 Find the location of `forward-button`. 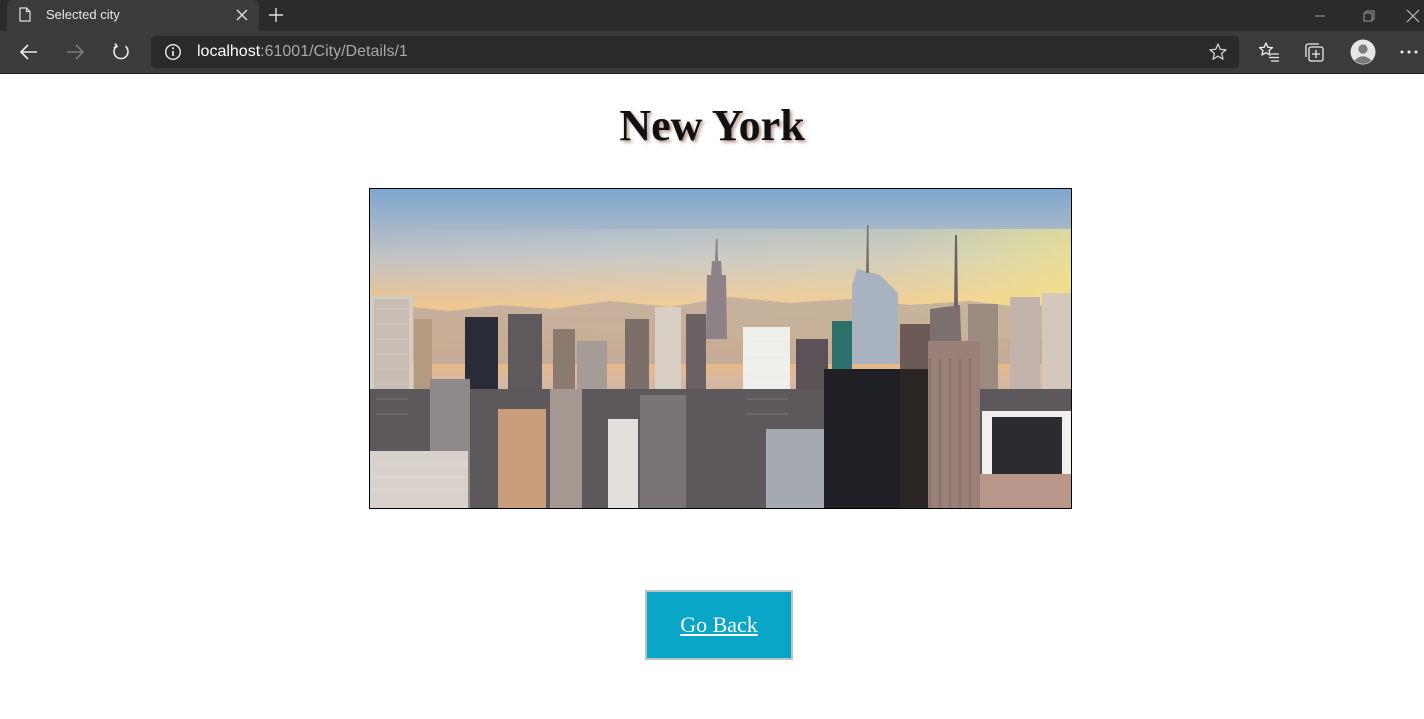

forward-button is located at coordinates (75, 52).